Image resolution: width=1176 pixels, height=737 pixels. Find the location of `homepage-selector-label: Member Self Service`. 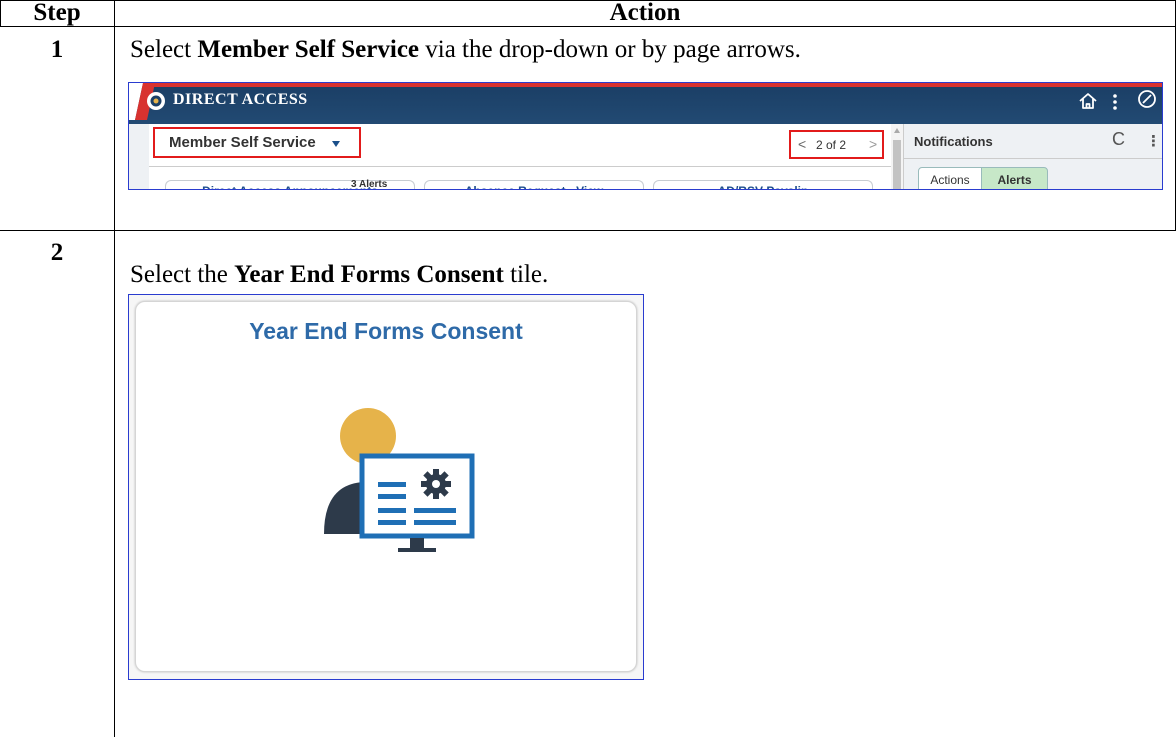

homepage-selector-label: Member Self Service is located at coordinates (242, 142).